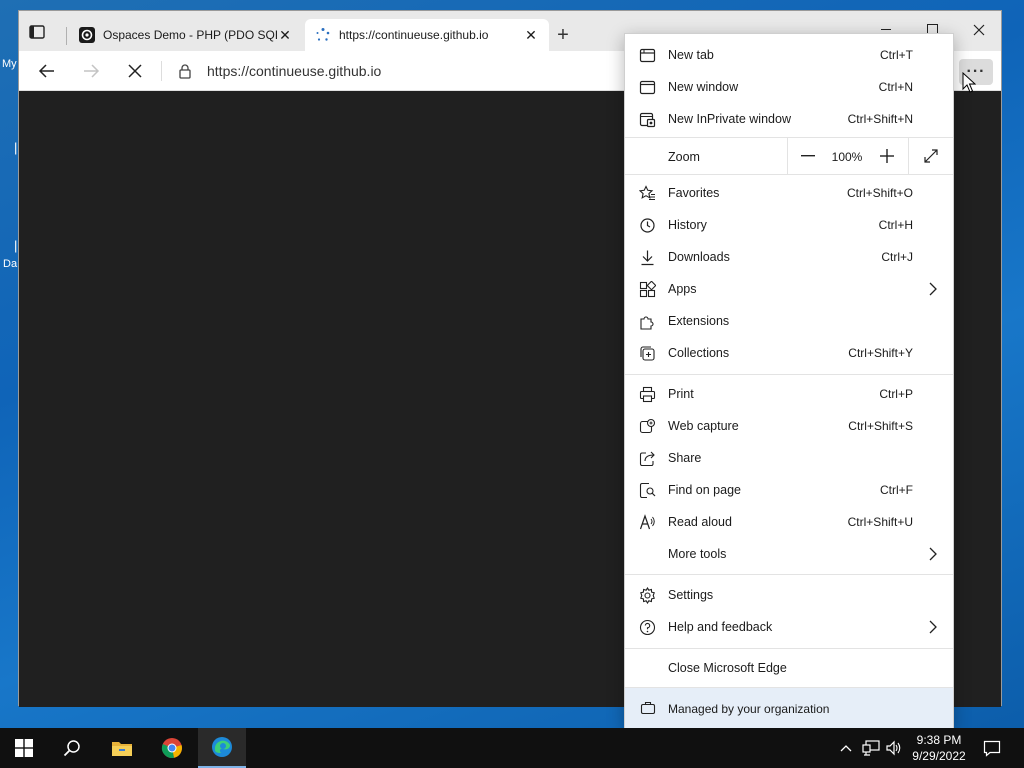  I want to click on new-tab-icon, so click(647, 55).